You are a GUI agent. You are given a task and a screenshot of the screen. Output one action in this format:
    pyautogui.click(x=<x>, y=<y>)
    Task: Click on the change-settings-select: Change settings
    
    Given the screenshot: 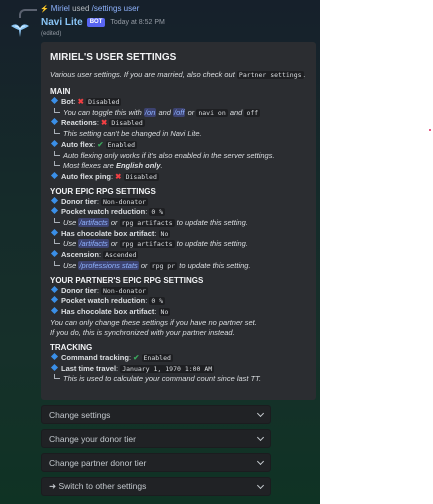 What is the action you would take?
    pyautogui.click(x=156, y=414)
    